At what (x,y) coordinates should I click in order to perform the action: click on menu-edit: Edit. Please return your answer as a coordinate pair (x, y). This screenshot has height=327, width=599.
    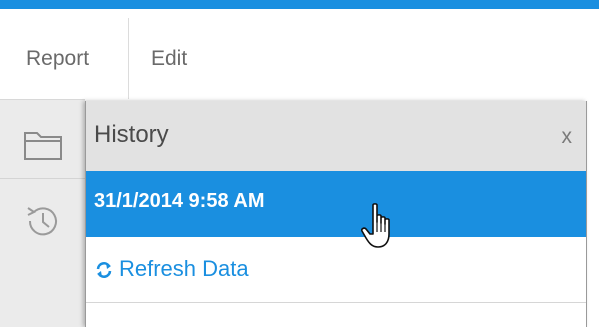
    Looking at the image, I should click on (169, 59).